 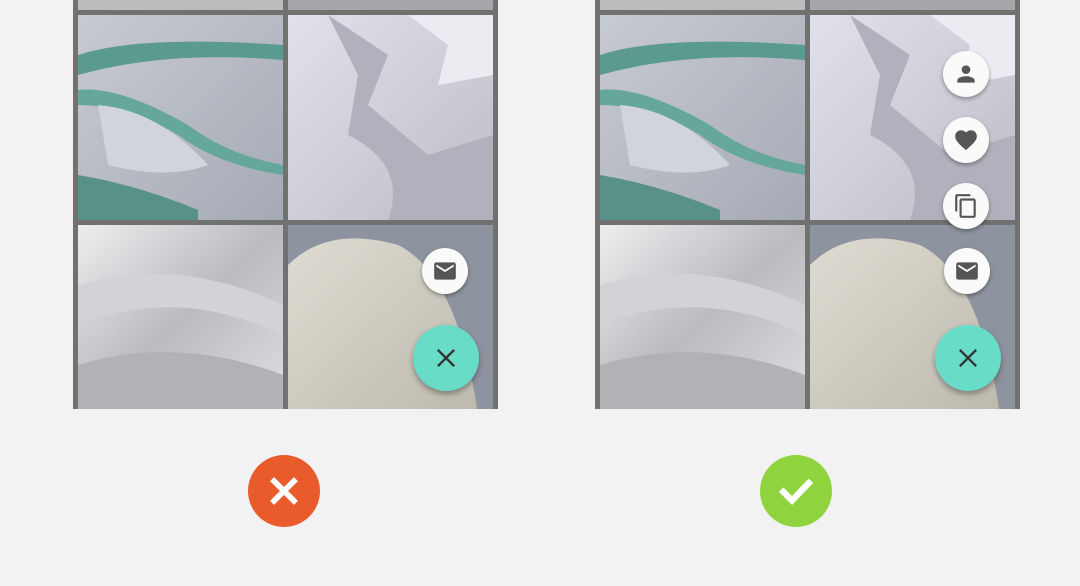 I want to click on copy-action-button, so click(x=966, y=206).